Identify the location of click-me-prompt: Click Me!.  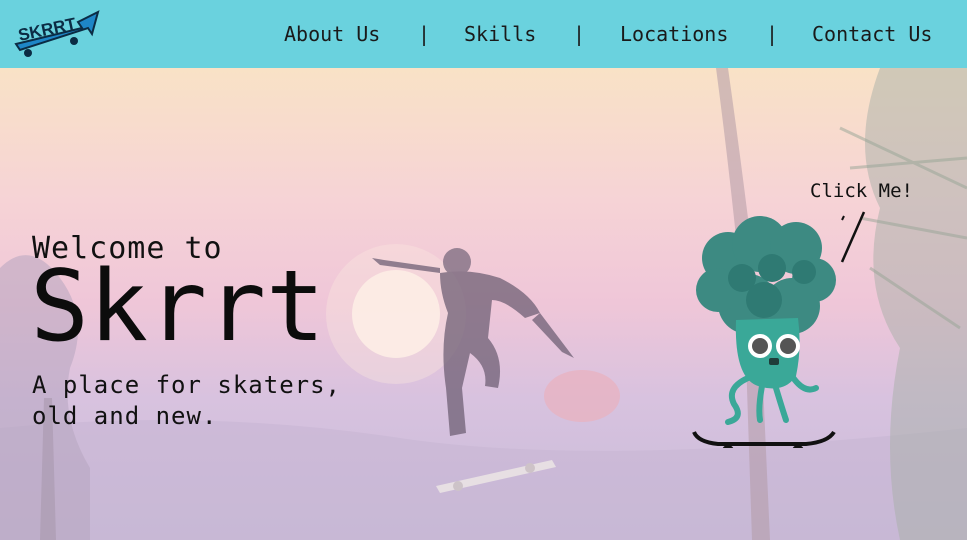
(861, 191).